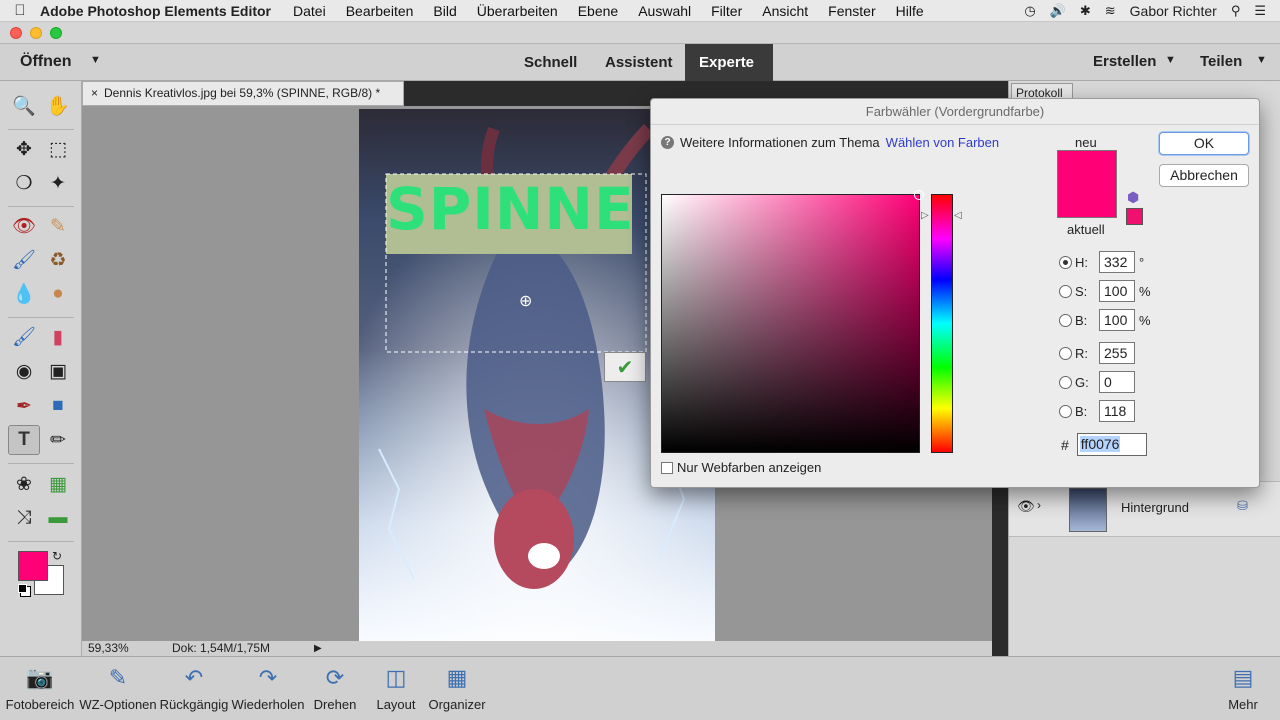 This screenshot has width=1280, height=720. Describe the element at coordinates (46, 62) in the screenshot. I see `open-button: Öffnen` at that location.